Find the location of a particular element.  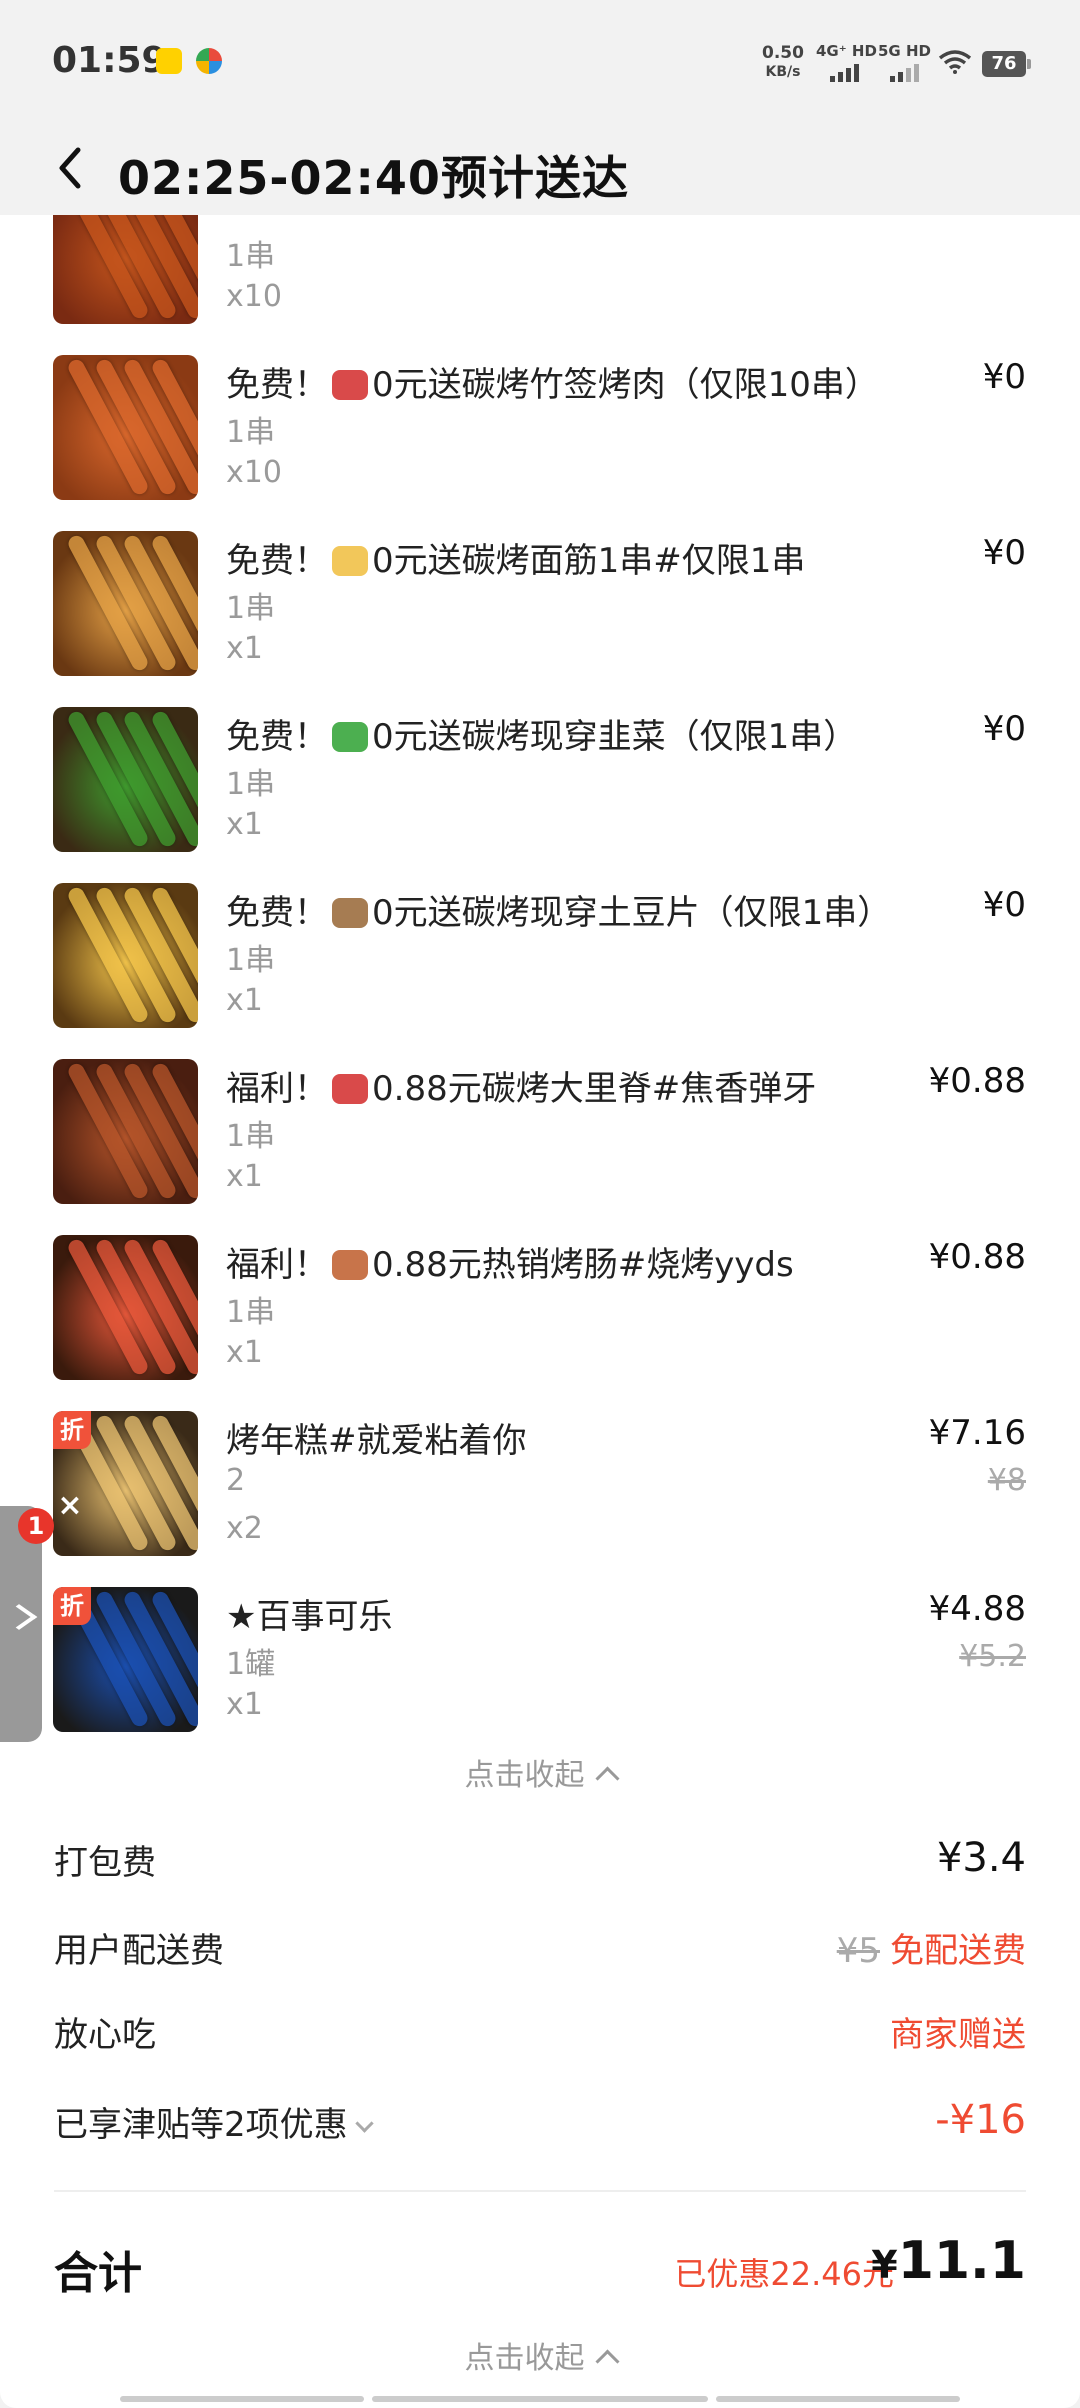

order-item: 1串 x10 is located at coordinates (540, 283).